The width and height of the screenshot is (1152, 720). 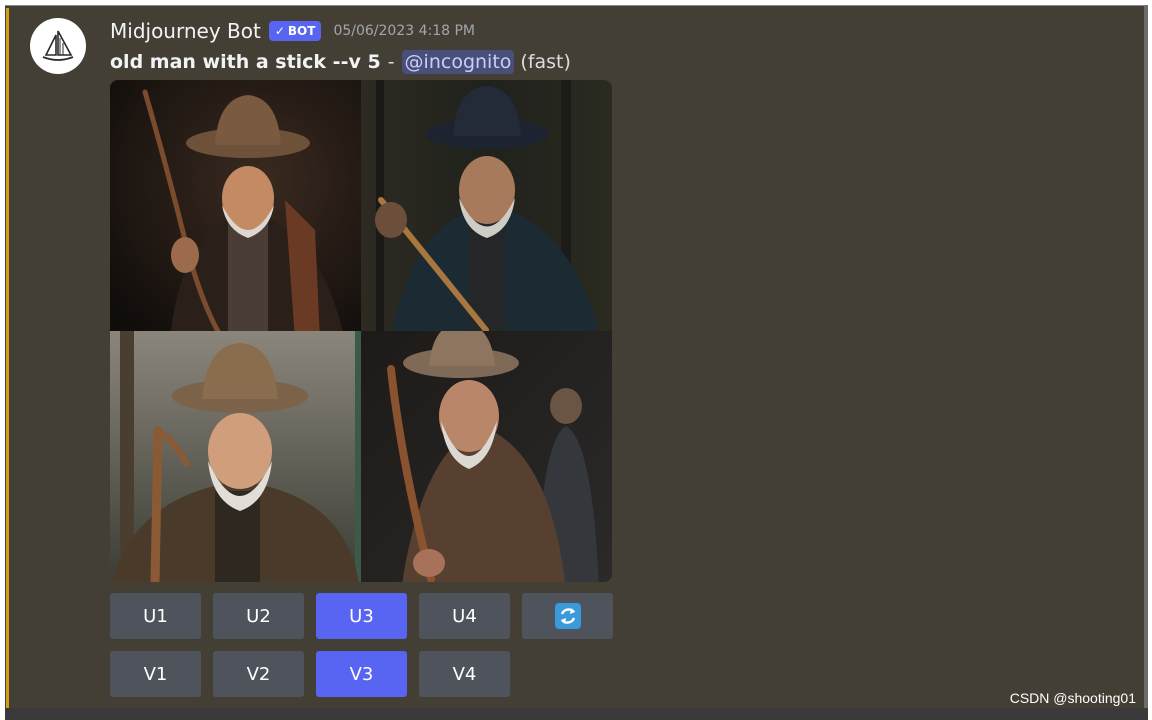 What do you see at coordinates (258, 674) in the screenshot?
I see `variation-button-2: V2` at bounding box center [258, 674].